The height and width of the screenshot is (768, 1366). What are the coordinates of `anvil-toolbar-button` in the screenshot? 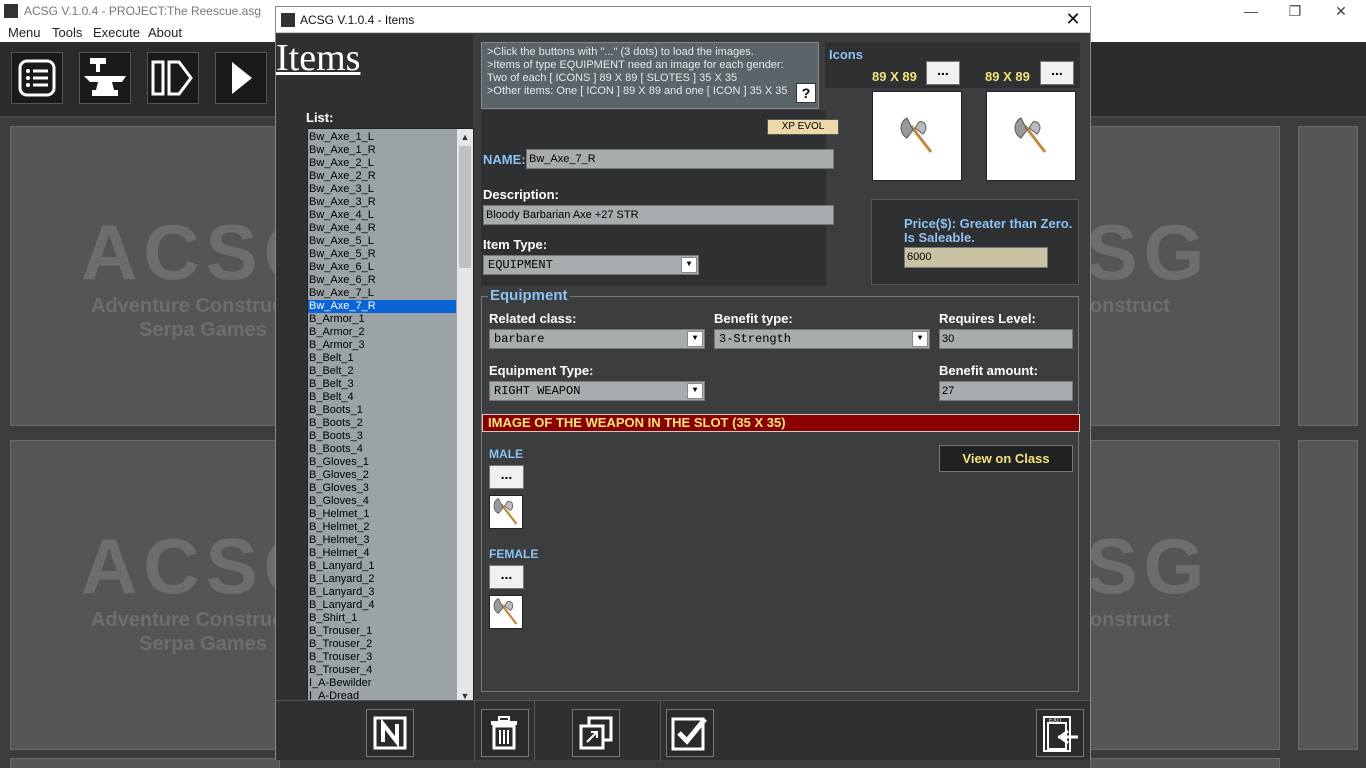 It's located at (105, 78).